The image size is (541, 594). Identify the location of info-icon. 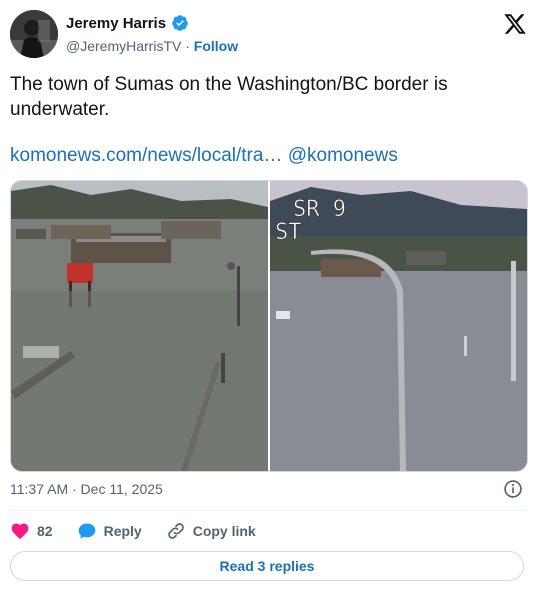
(513, 489).